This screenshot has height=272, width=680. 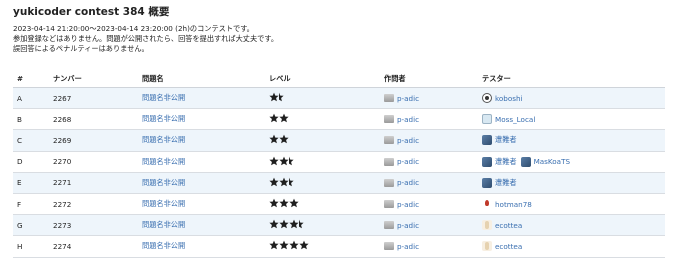 I want to click on description-line: 参加登録などはありません。問題が公開されたら、回答を提出すれば大丈夫です。, so click(x=146, y=38).